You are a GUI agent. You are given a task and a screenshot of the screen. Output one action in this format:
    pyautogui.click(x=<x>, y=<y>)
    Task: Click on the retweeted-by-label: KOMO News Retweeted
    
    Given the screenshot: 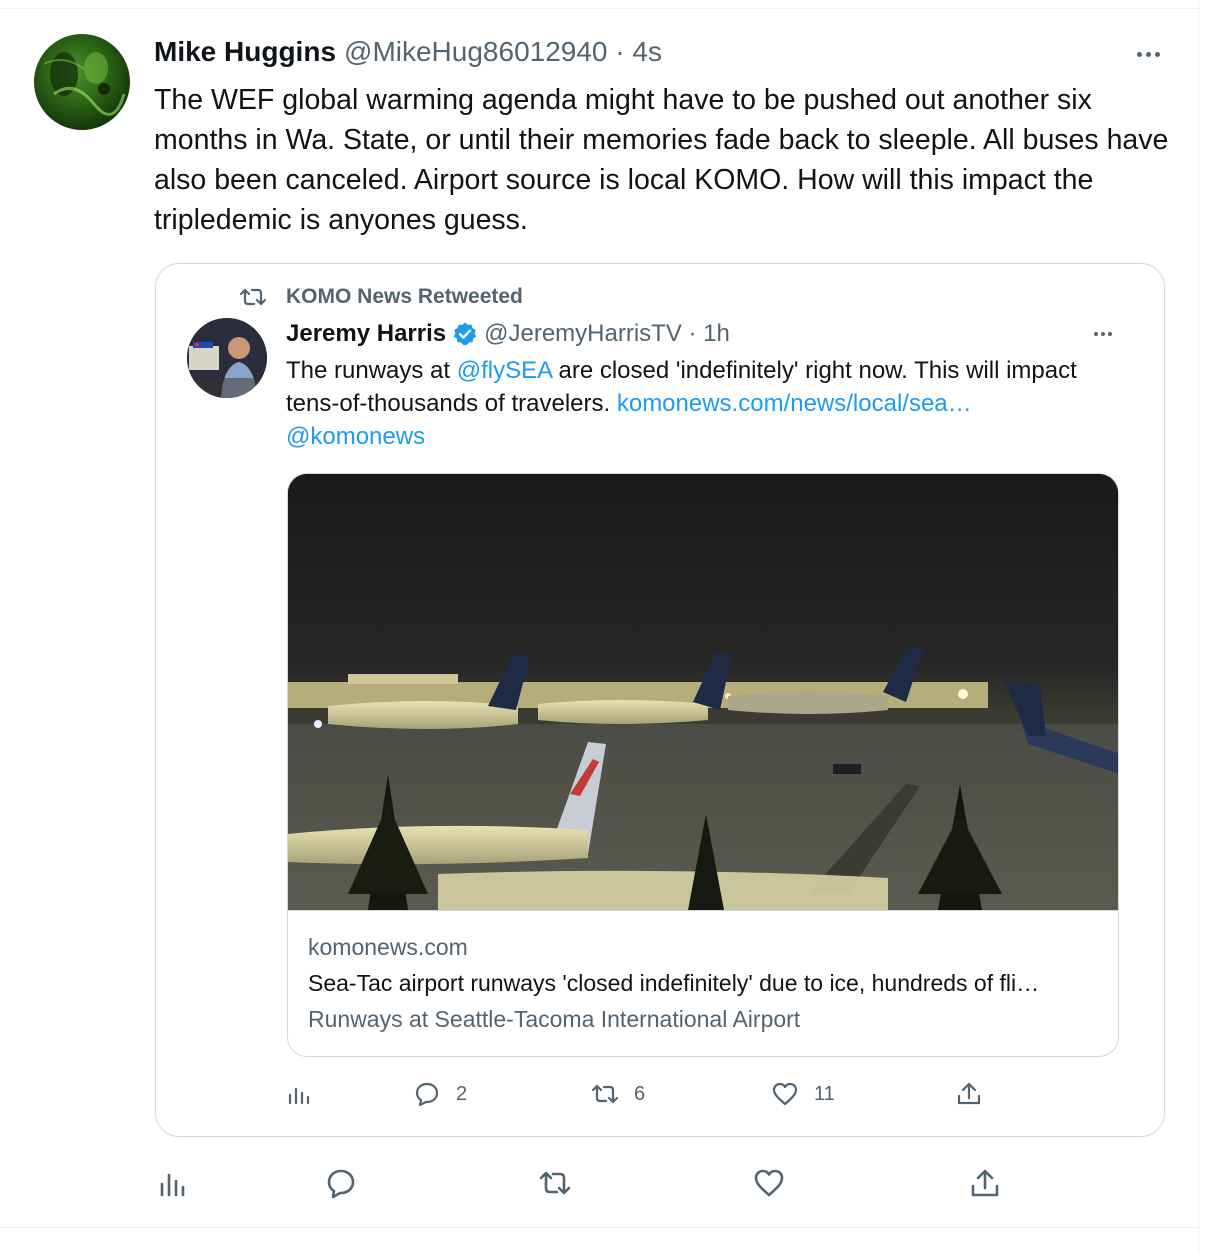 What is the action you would take?
    pyautogui.click(x=404, y=297)
    